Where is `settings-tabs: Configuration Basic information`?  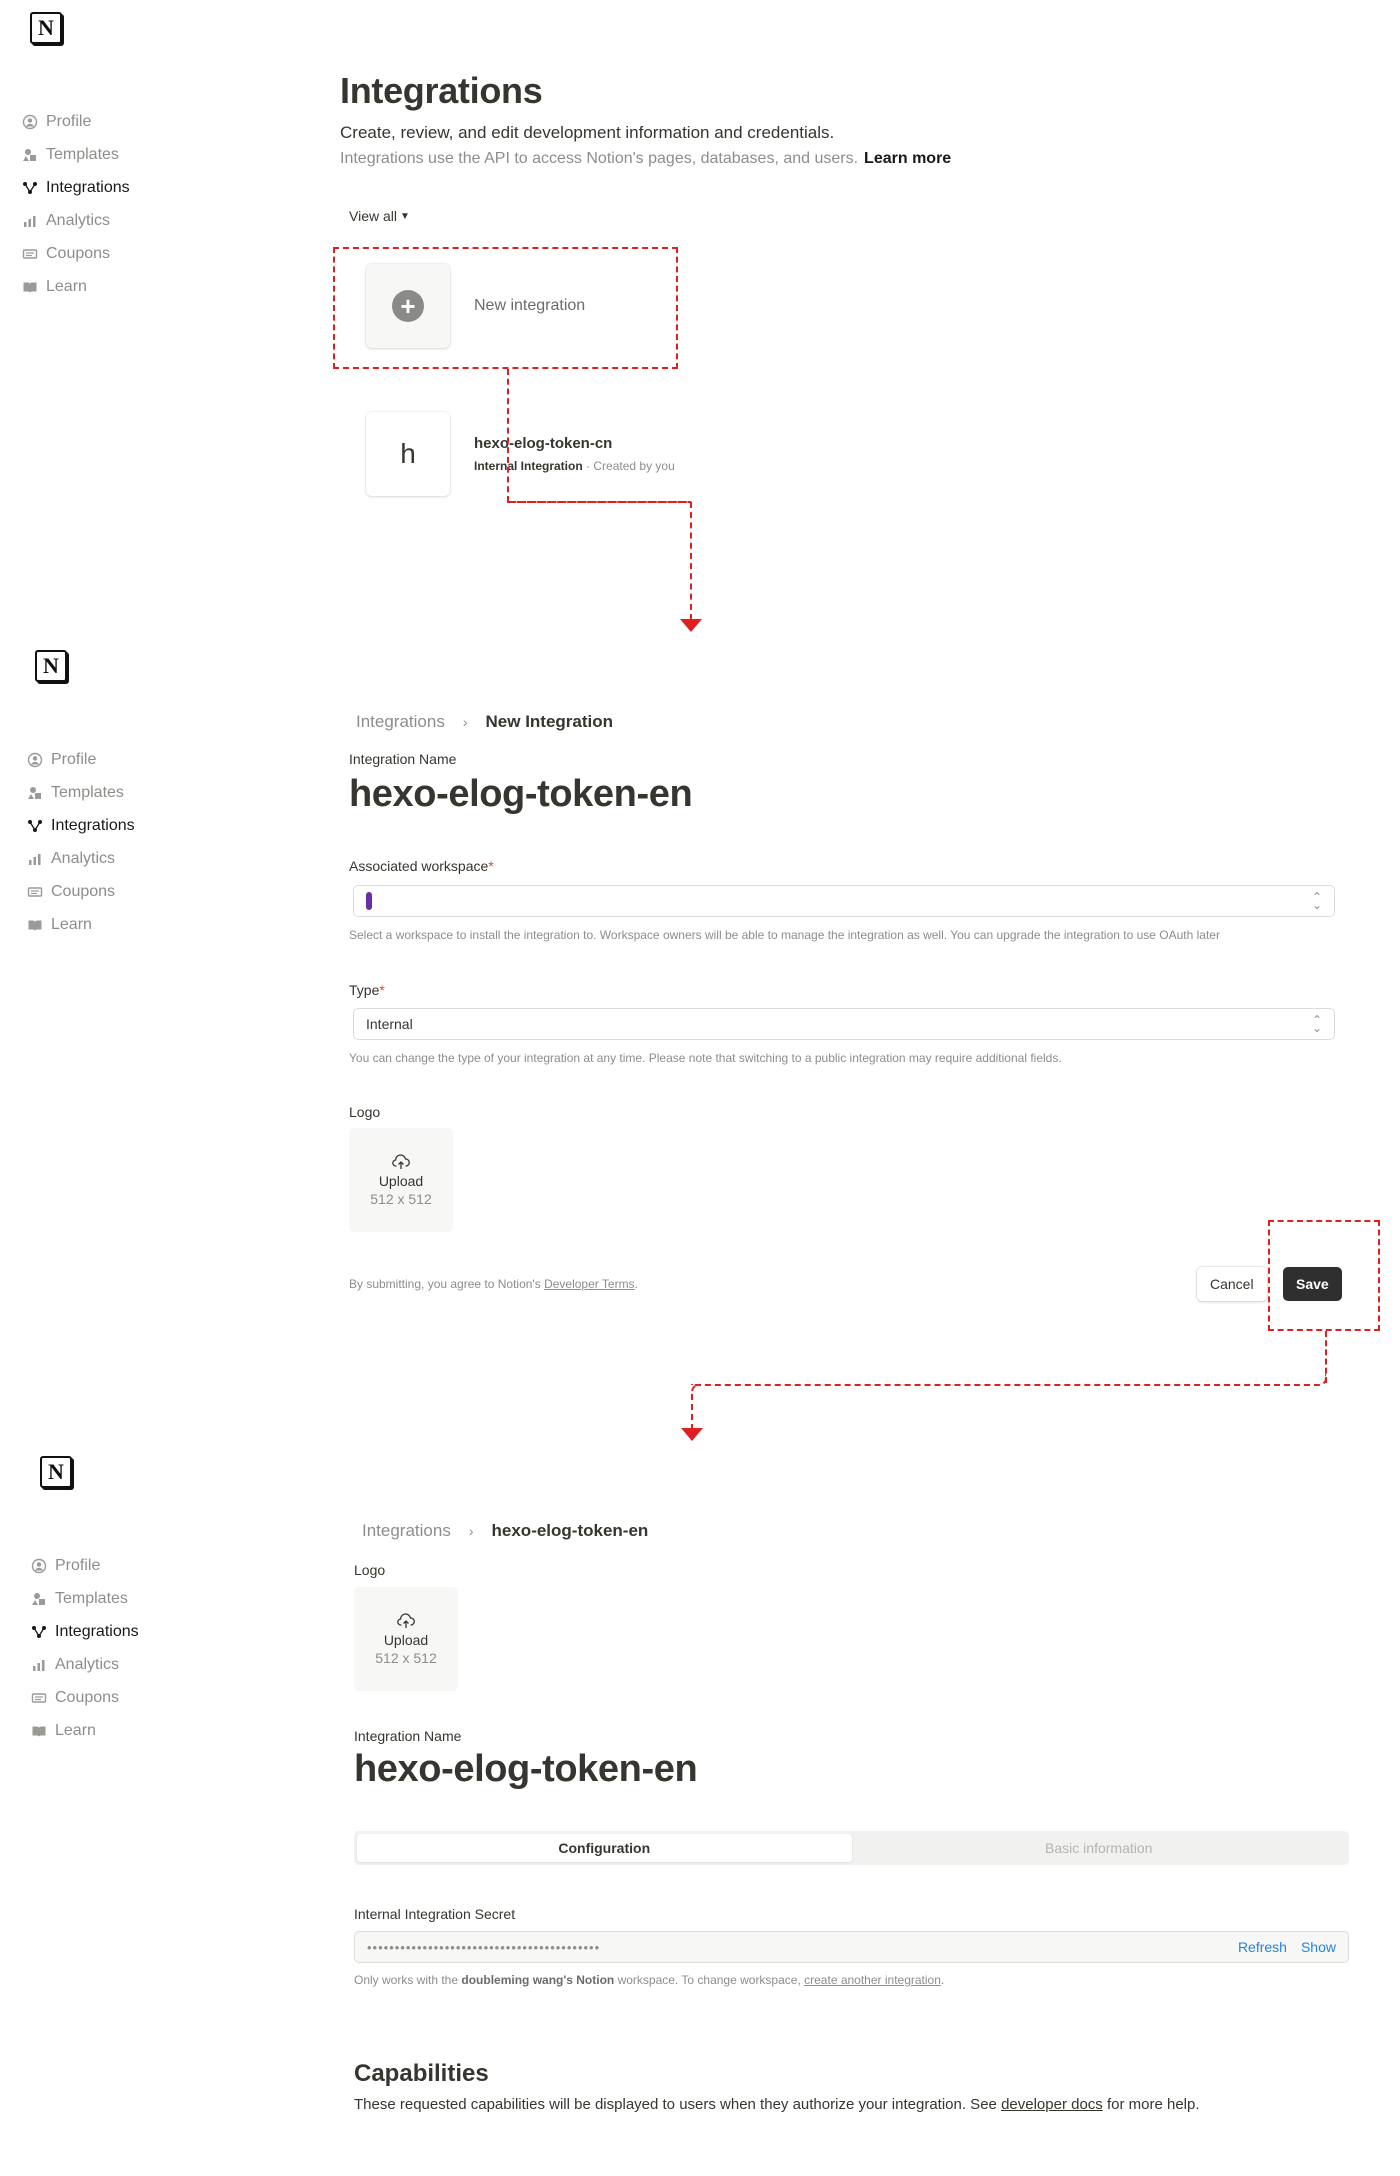
settings-tabs: Configuration Basic information is located at coordinates (851, 1848).